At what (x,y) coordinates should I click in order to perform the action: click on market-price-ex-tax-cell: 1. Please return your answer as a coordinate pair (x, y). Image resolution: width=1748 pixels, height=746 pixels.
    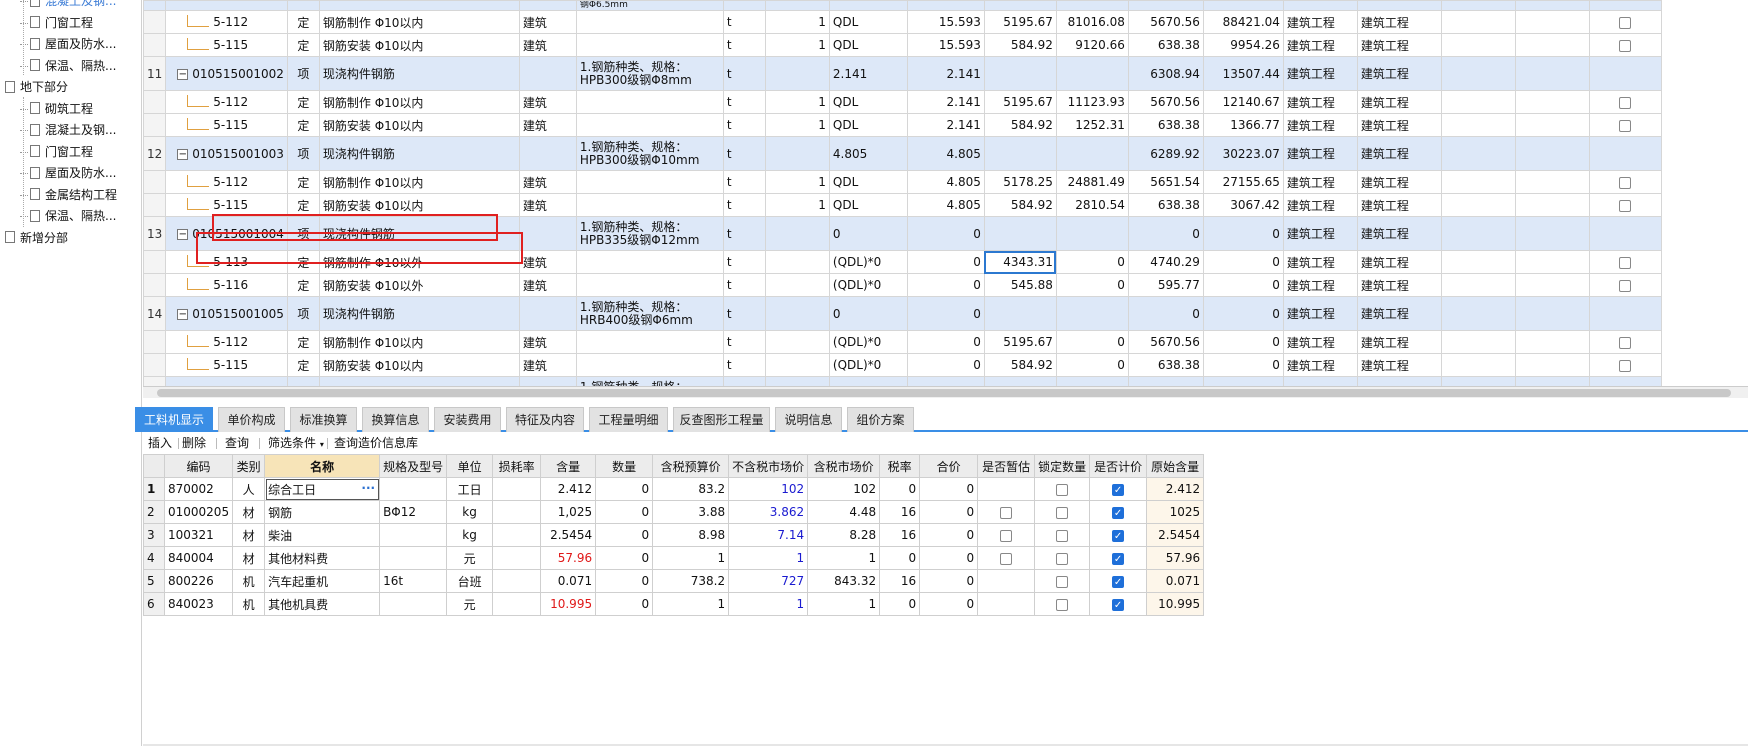
    Looking at the image, I should click on (768, 604).